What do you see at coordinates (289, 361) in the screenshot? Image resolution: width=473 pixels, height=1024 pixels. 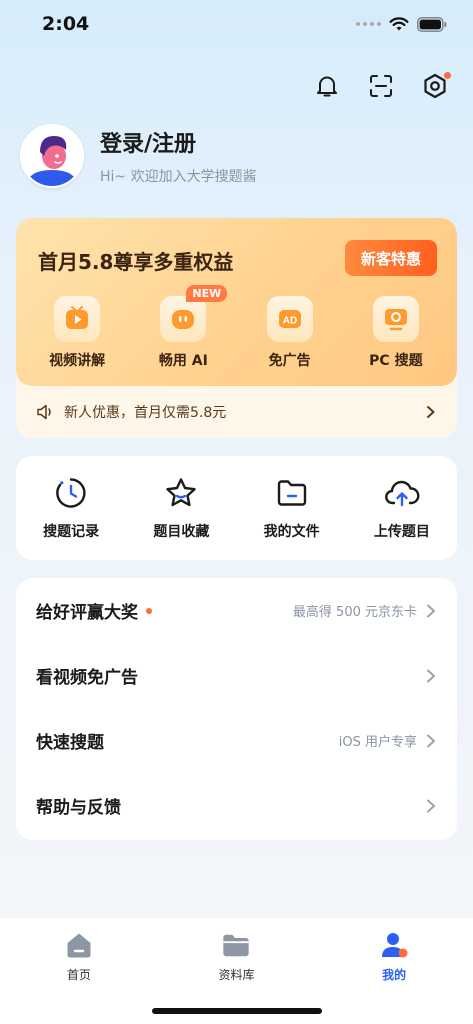 I see `benefit-label: 免广告` at bounding box center [289, 361].